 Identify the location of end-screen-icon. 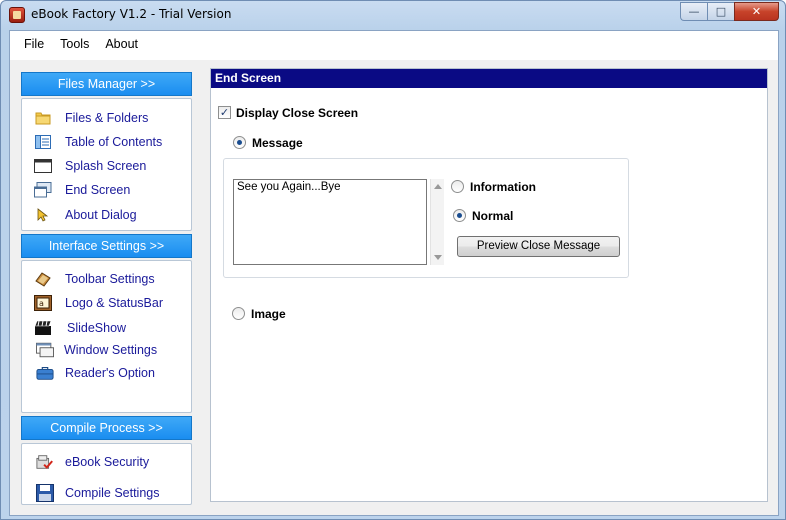
(43, 190).